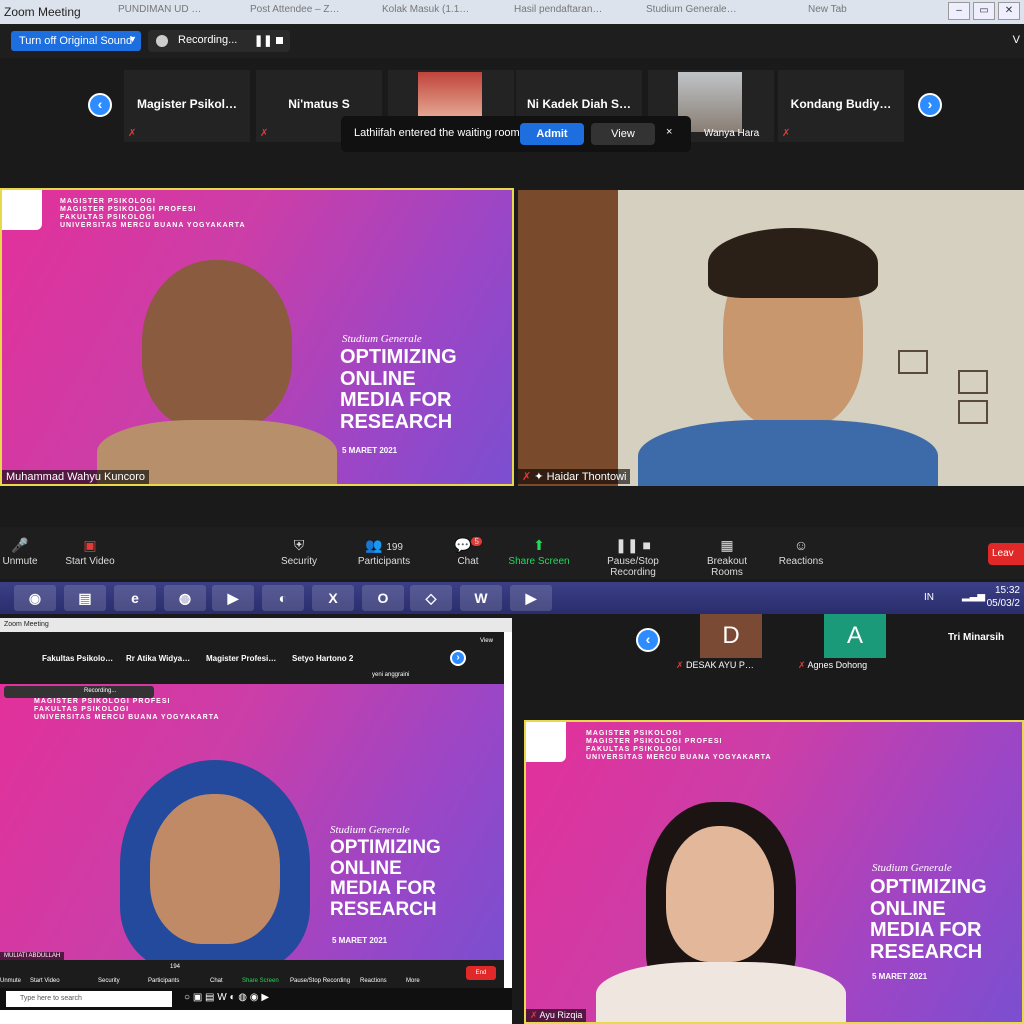 The width and height of the screenshot is (1024, 1024). I want to click on control-label: Reactions, so click(801, 561).